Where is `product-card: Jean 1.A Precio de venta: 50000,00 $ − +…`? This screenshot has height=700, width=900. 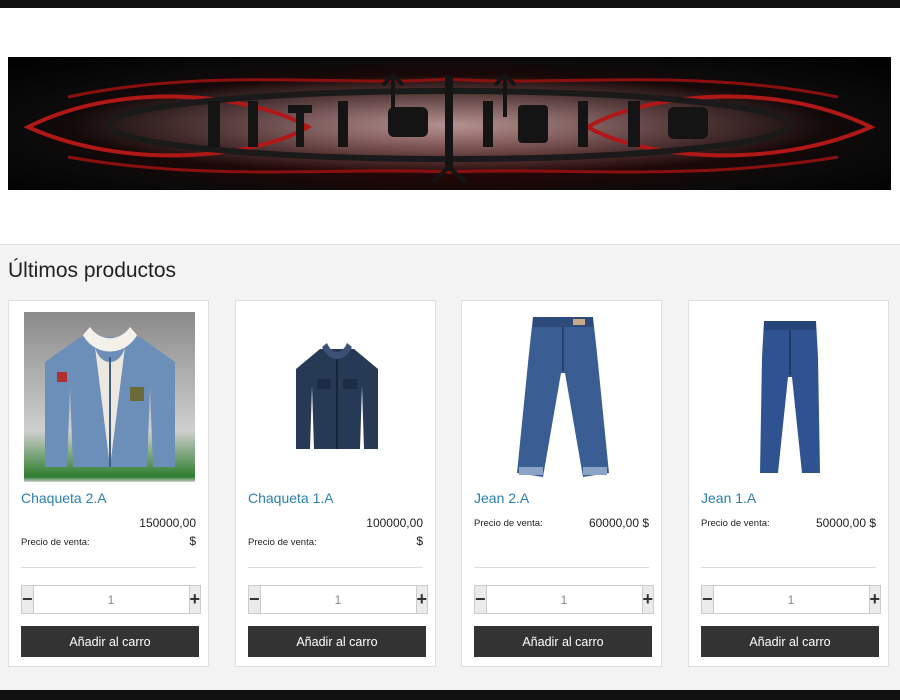
product-card: Jean 1.A Precio de venta: 50000,00 $ − +… is located at coordinates (788, 483).